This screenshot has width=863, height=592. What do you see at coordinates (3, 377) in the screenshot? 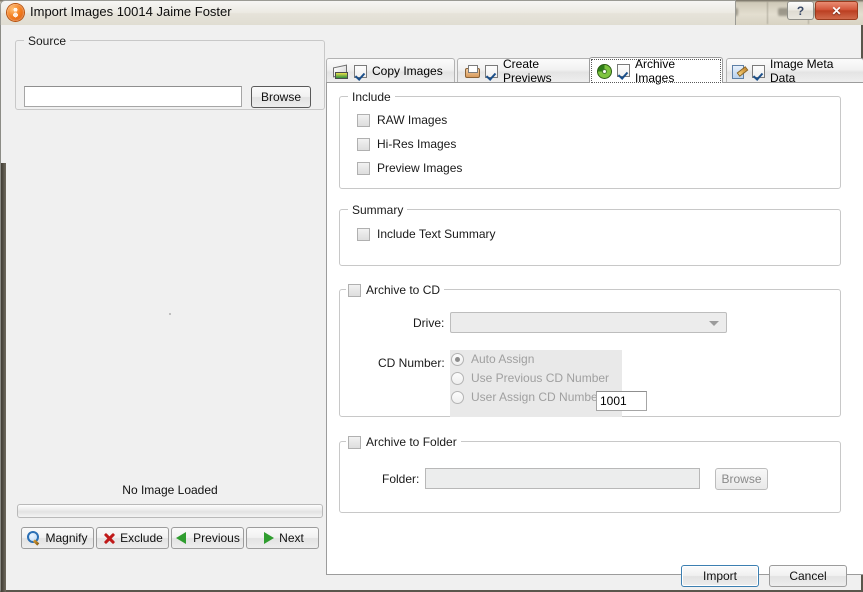
I see `window-left-border` at bounding box center [3, 377].